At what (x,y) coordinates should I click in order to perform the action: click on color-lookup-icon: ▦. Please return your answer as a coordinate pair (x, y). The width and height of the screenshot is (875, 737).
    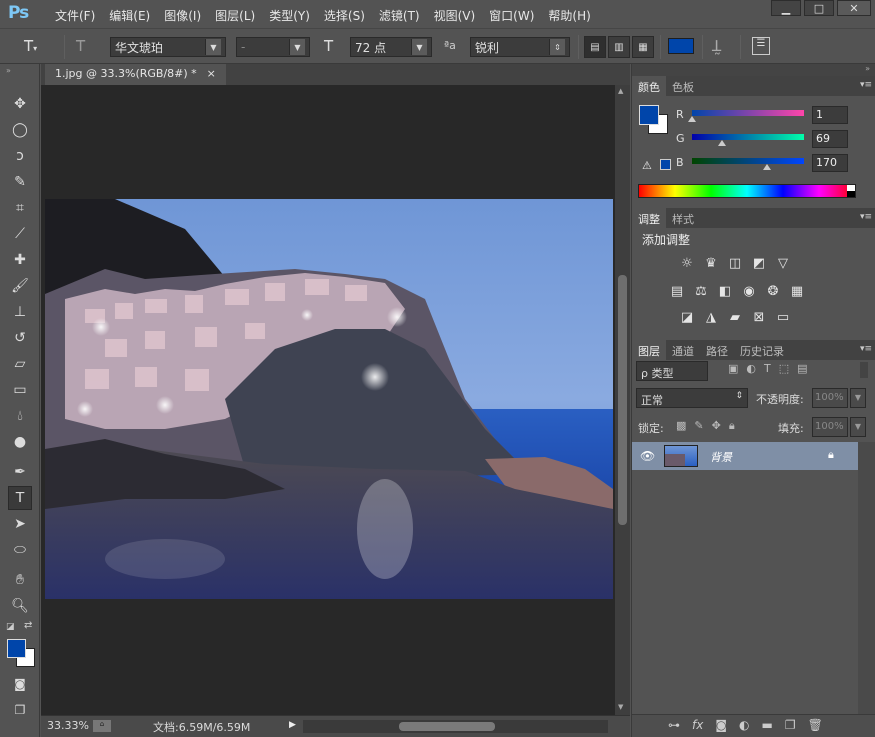
    Looking at the image, I should click on (797, 291).